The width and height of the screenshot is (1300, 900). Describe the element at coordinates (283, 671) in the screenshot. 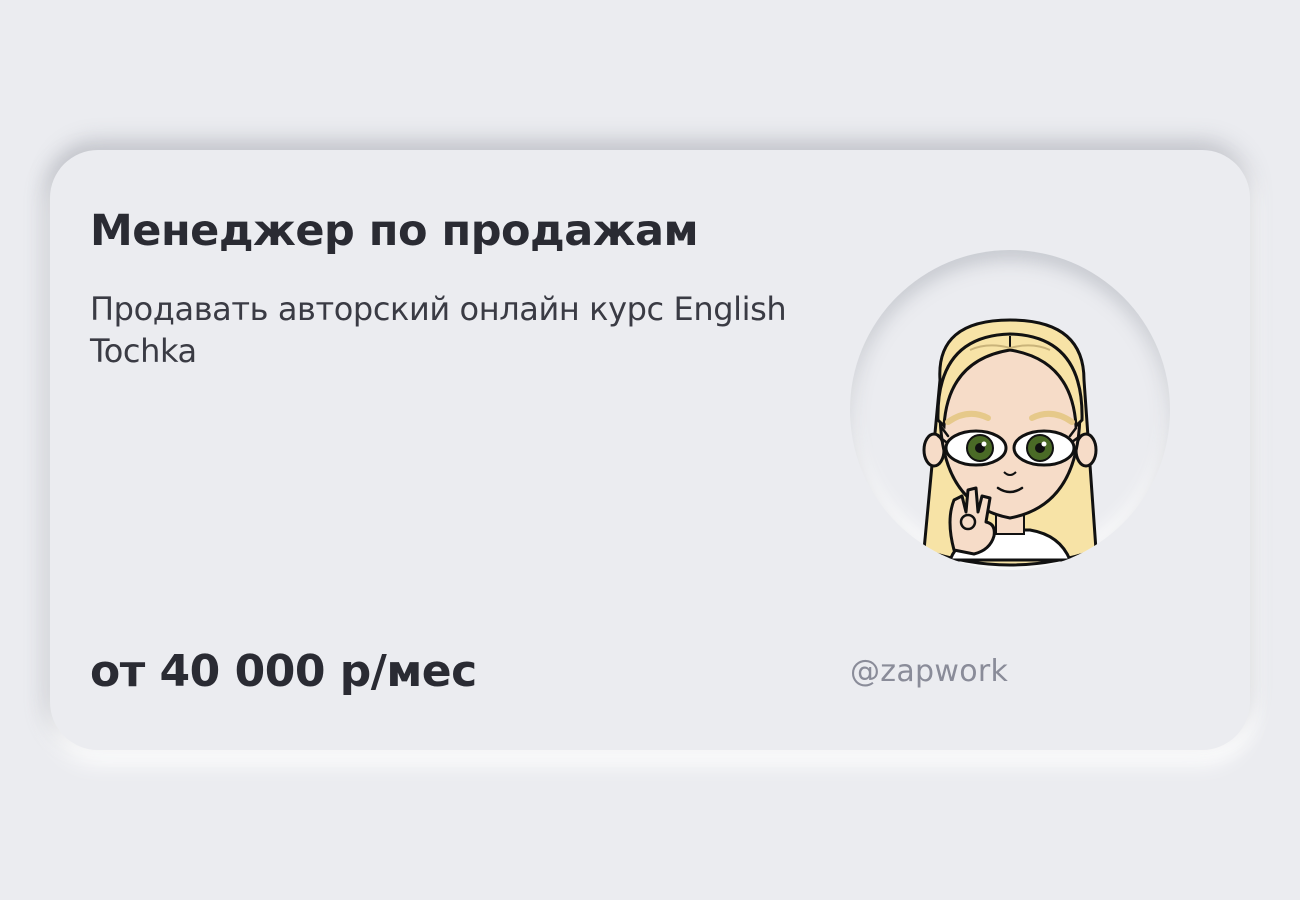

I see `salary-label: от 40 000 р/мес` at that location.